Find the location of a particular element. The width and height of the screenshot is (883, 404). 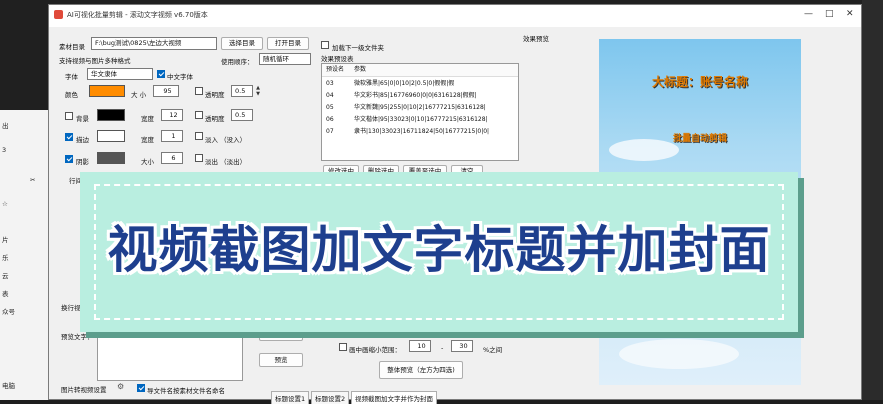

range-from-input: 10 is located at coordinates (420, 346).